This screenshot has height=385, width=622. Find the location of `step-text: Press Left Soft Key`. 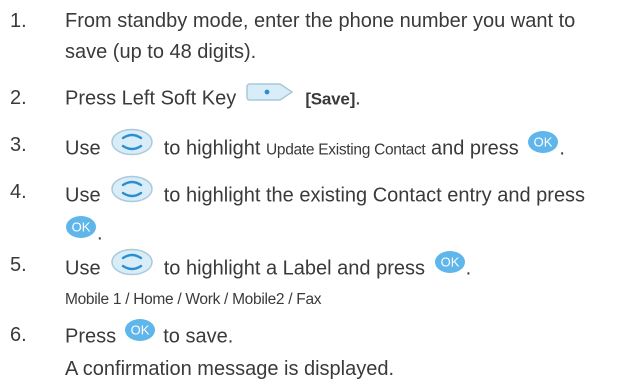

step-text: Press Left Soft Key is located at coordinates (151, 98).